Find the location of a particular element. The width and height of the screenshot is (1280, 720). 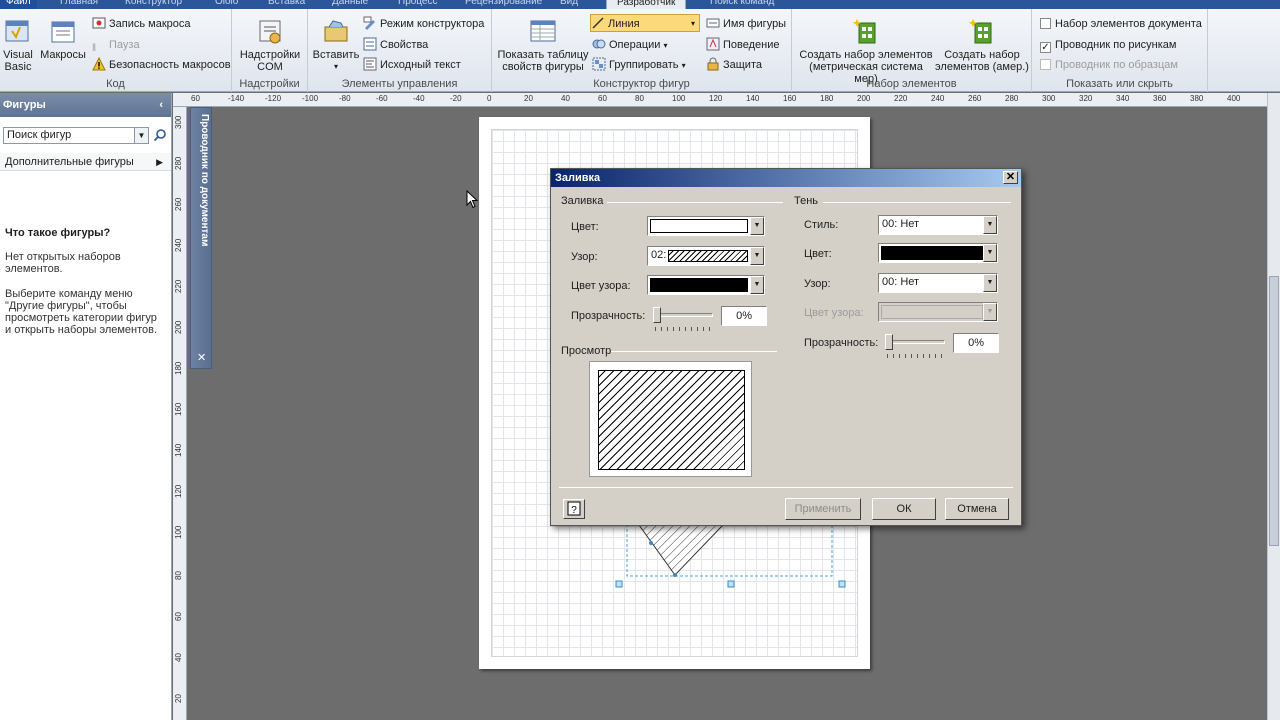

fill-transparency-input: 0% is located at coordinates (744, 316).